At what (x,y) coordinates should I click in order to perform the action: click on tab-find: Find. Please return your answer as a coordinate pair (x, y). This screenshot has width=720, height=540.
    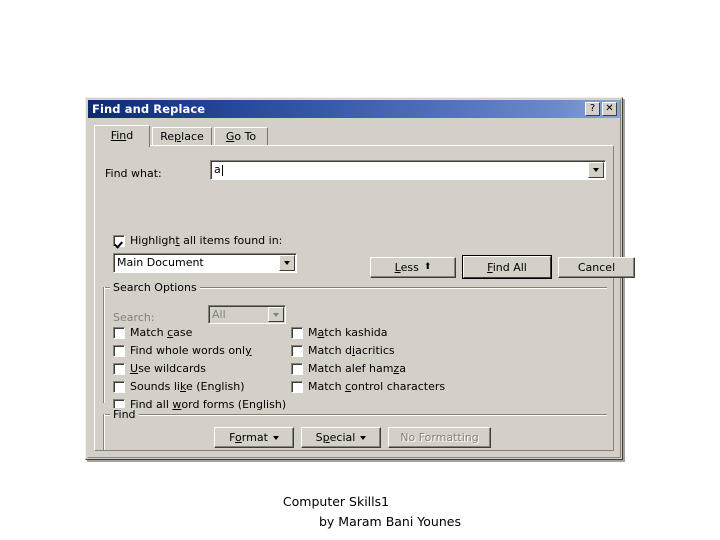
    Looking at the image, I should click on (122, 136).